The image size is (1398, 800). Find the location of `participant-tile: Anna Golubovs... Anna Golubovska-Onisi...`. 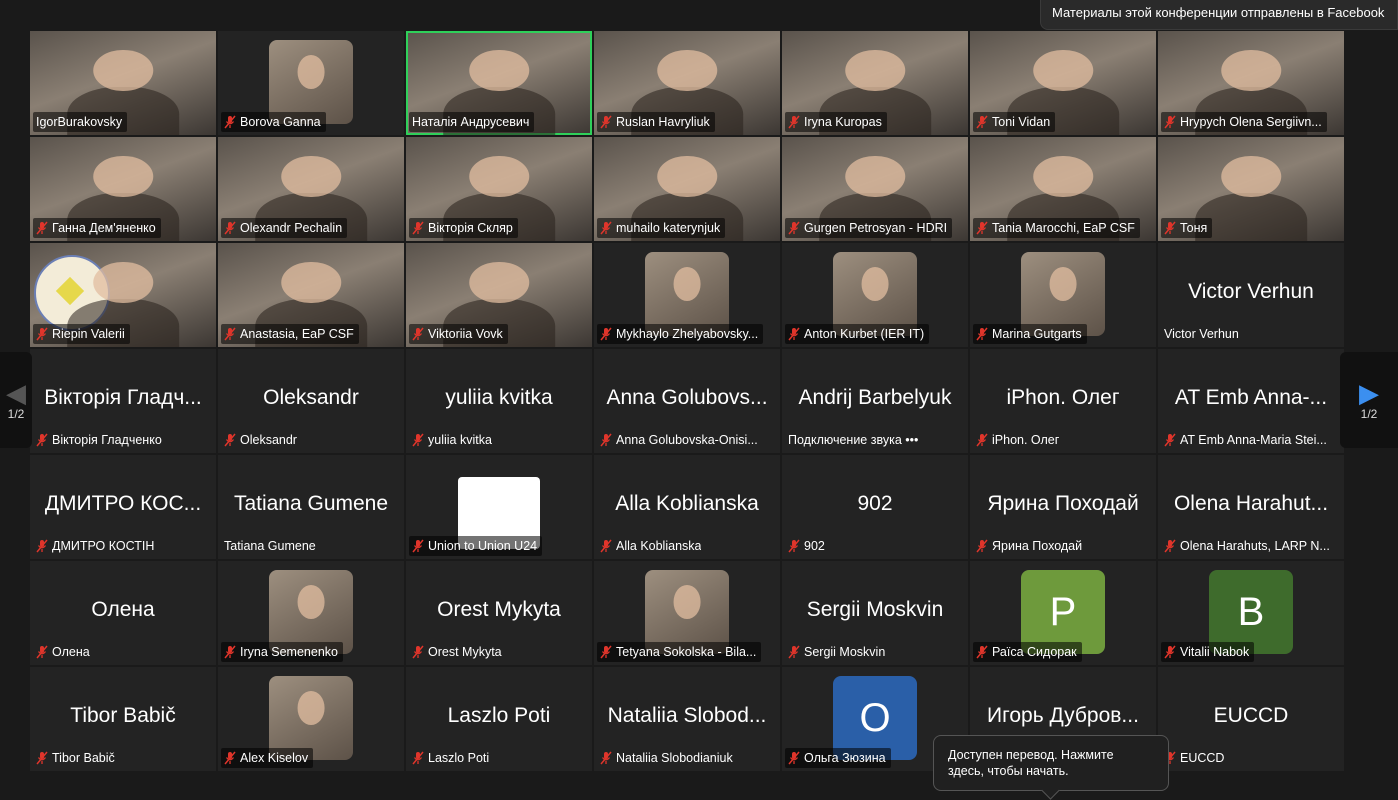

participant-tile: Anna Golubovs... Anna Golubovska-Onisi... is located at coordinates (687, 401).